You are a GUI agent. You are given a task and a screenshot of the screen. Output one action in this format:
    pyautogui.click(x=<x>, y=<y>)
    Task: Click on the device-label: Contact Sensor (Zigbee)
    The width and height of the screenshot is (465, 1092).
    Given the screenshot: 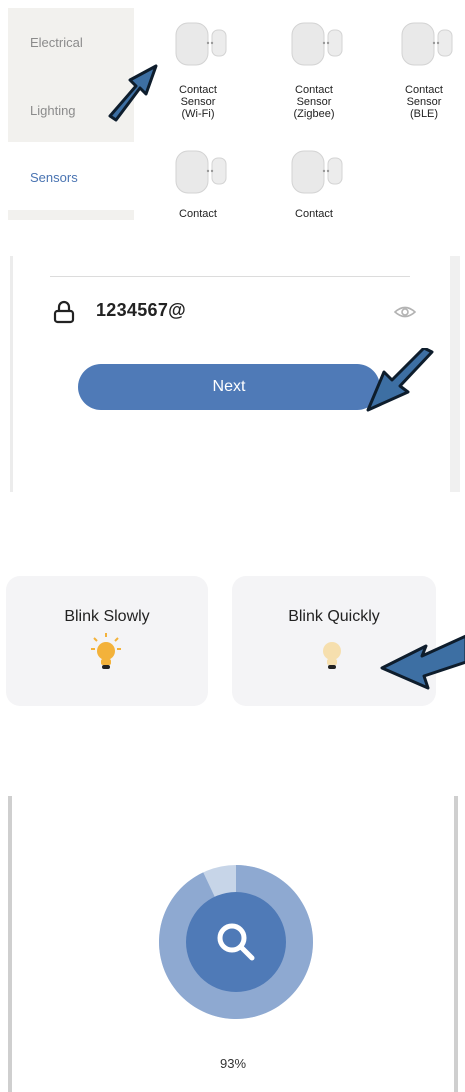 What is the action you would take?
    pyautogui.click(x=314, y=102)
    